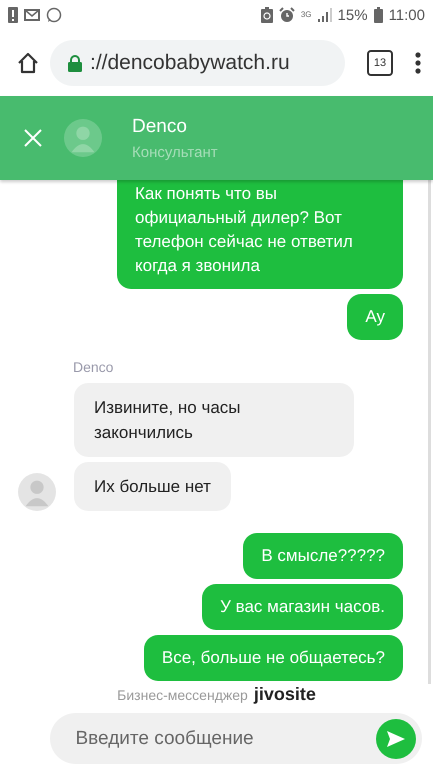 The width and height of the screenshot is (433, 770). Describe the element at coordinates (406, 15) in the screenshot. I see `clock: 11:00` at that location.